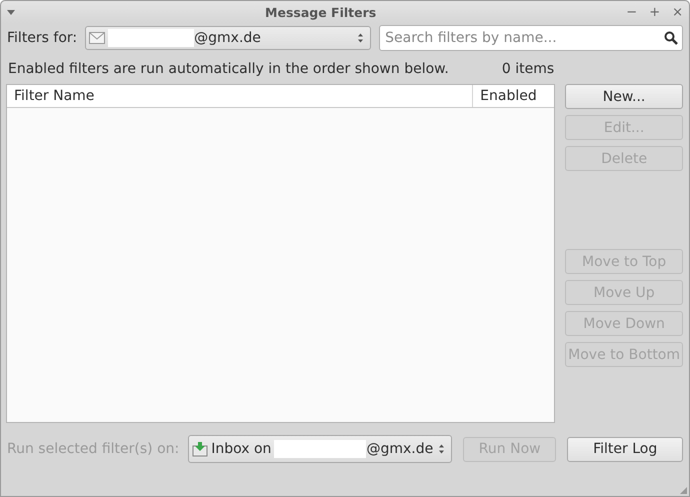 The width and height of the screenshot is (690, 497). I want to click on filters-for-label: Filters for:, so click(42, 38).